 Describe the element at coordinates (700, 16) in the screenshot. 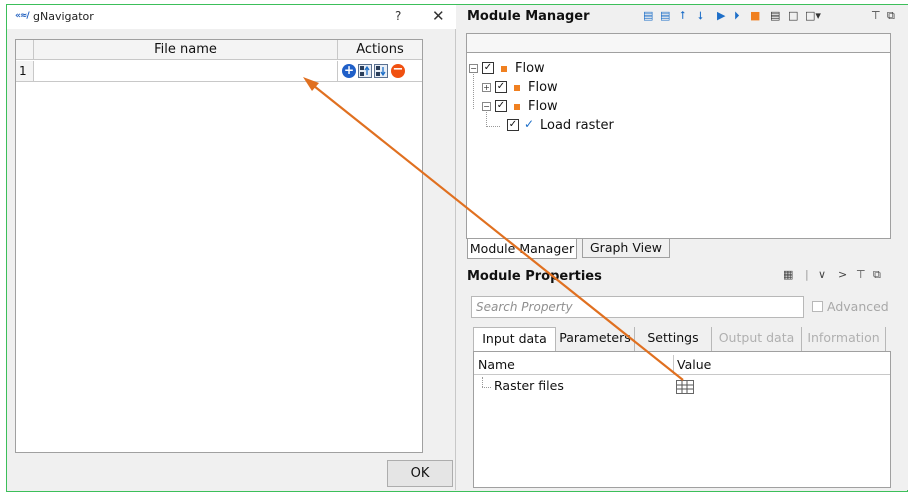

I see `move-down-icon: ⭣` at that location.